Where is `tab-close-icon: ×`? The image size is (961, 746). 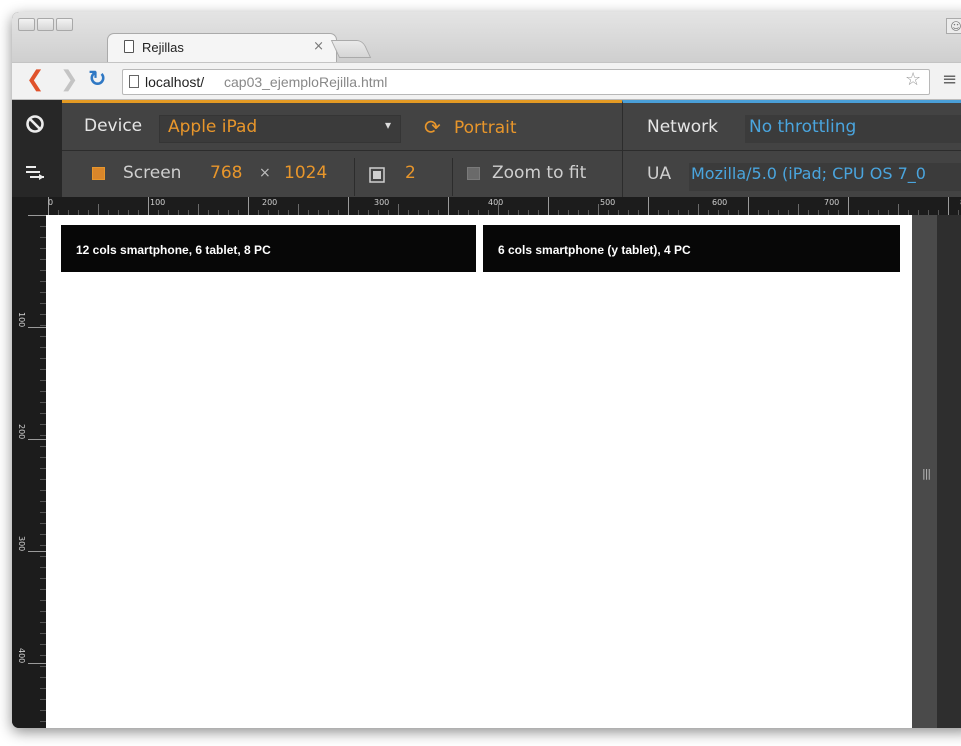 tab-close-icon: × is located at coordinates (318, 46).